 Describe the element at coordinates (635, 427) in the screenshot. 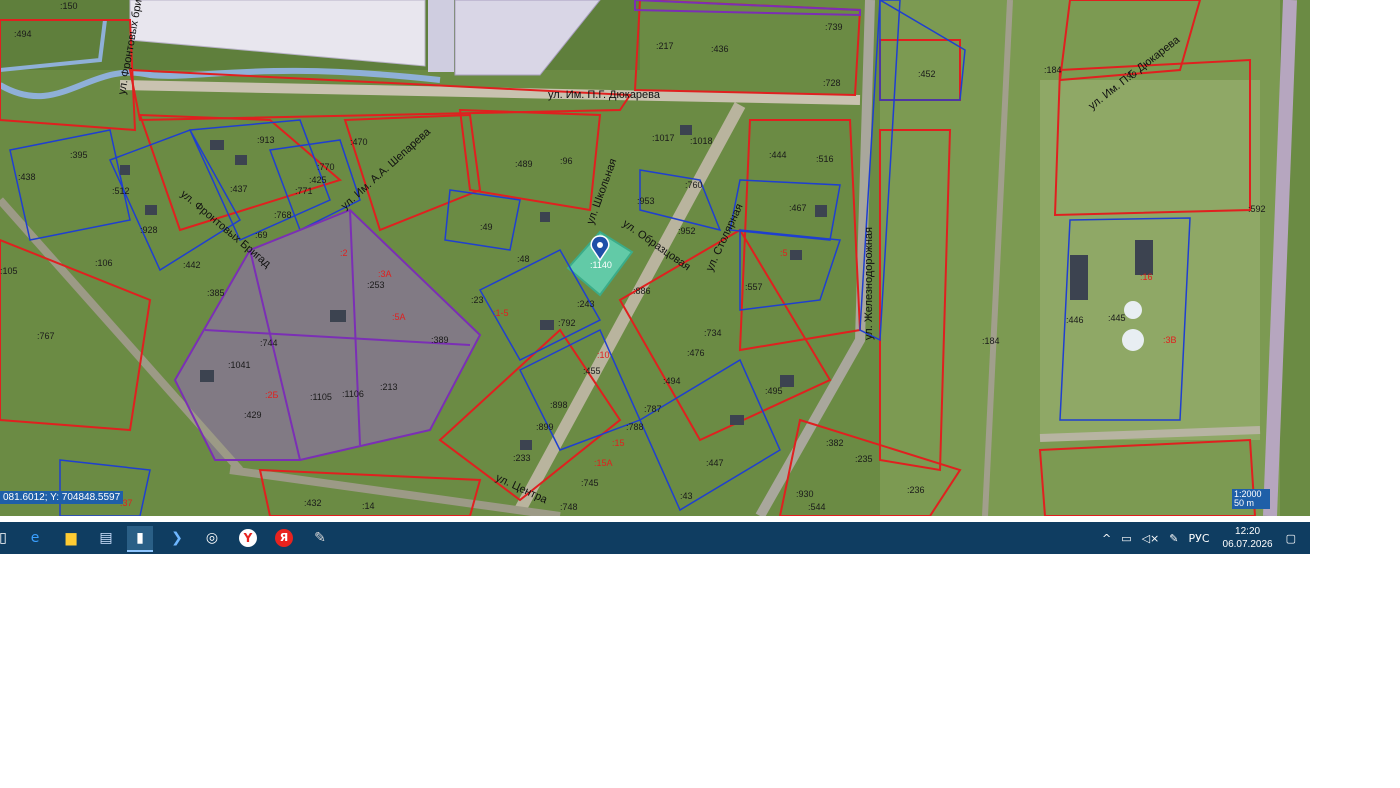

I see `parcel-label: :788` at that location.